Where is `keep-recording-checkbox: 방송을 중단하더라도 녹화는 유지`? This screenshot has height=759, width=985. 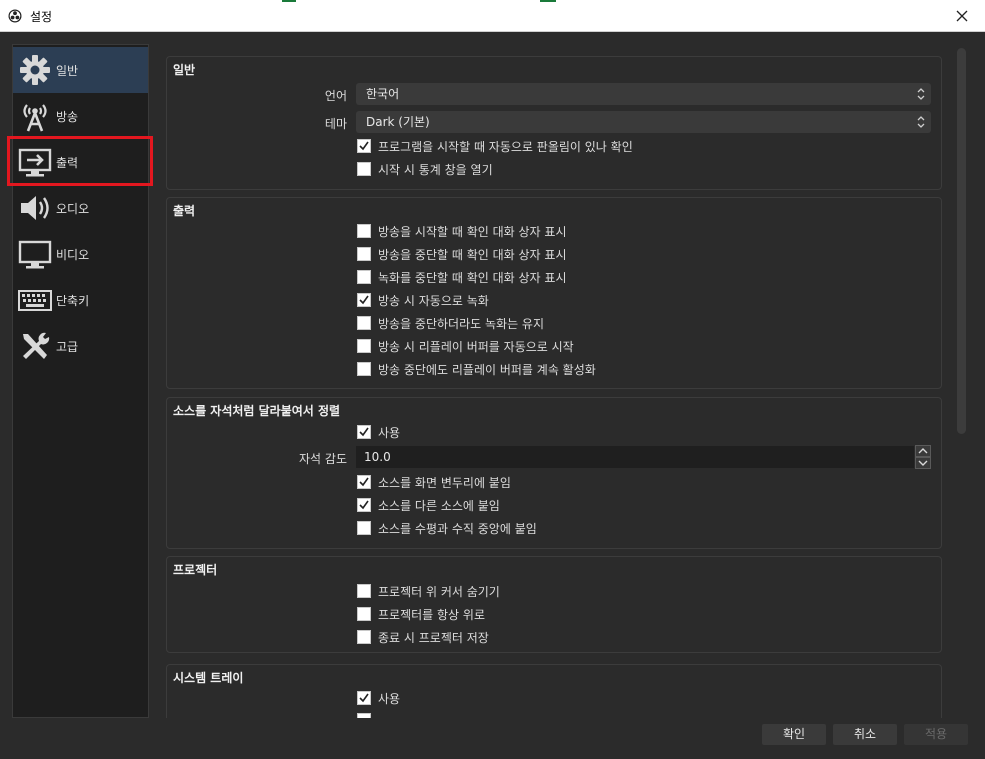
keep-recording-checkbox: 방송을 중단하더라도 녹화는 유지 is located at coordinates (450, 323).